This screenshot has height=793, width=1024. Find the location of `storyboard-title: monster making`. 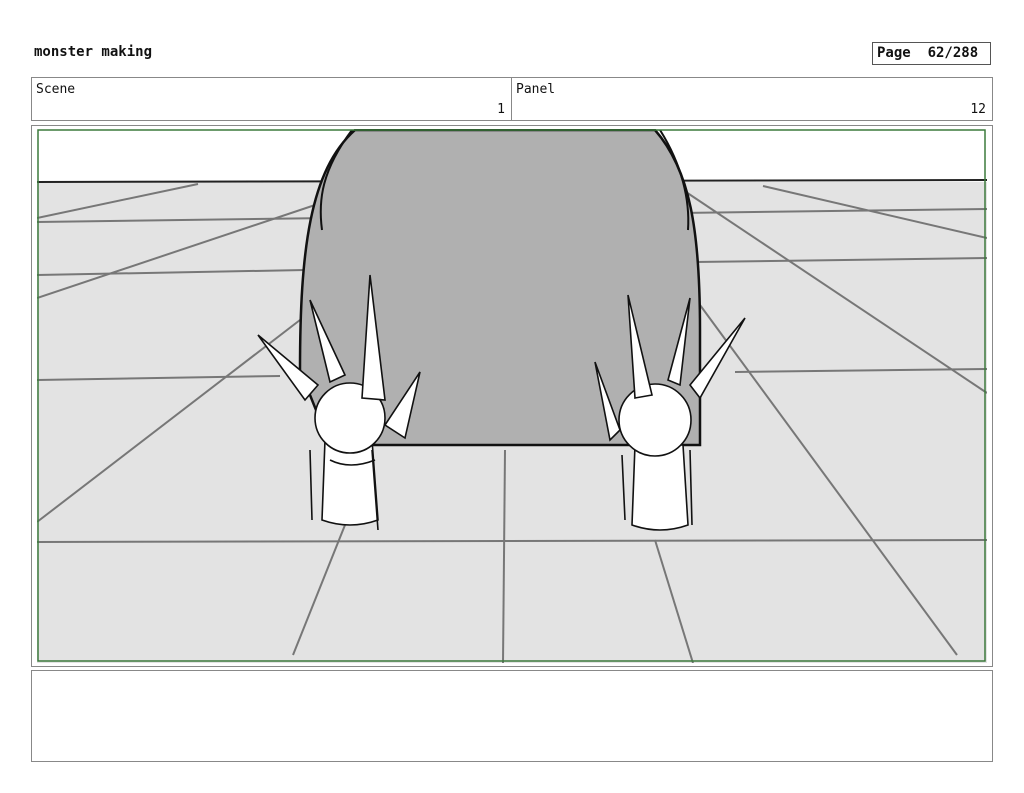

storyboard-title: monster making is located at coordinates (93, 52).